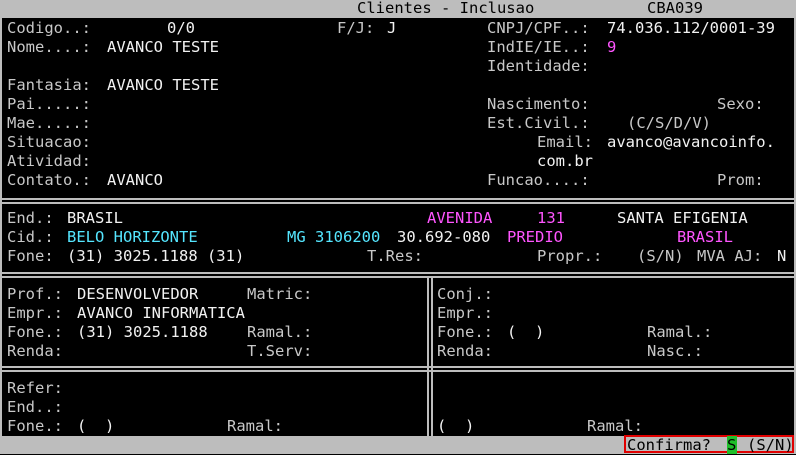  Describe the element at coordinates (49, 161) in the screenshot. I see `atividade-label: Atividad:` at that location.